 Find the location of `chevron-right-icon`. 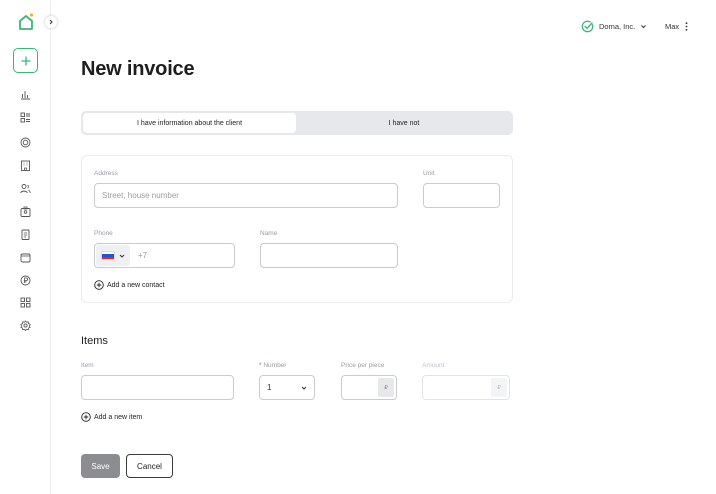

chevron-right-icon is located at coordinates (51, 22).